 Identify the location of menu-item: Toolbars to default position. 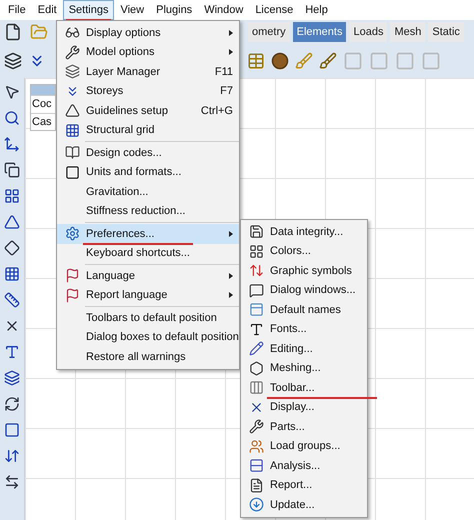
(148, 318).